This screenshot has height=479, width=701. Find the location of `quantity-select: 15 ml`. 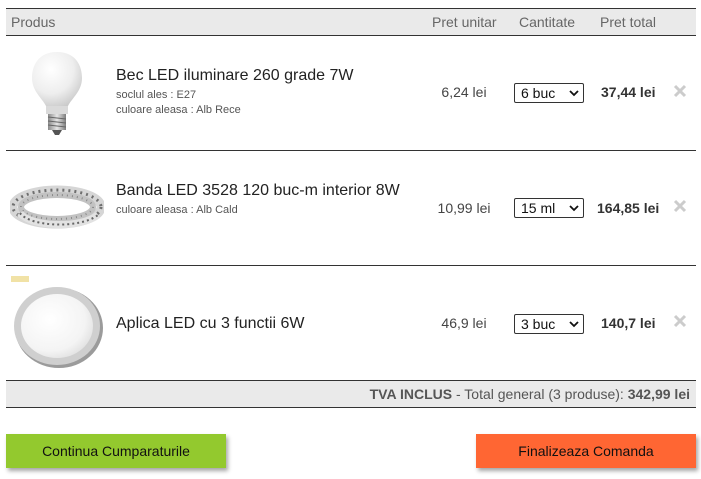

quantity-select: 15 ml is located at coordinates (549, 208).